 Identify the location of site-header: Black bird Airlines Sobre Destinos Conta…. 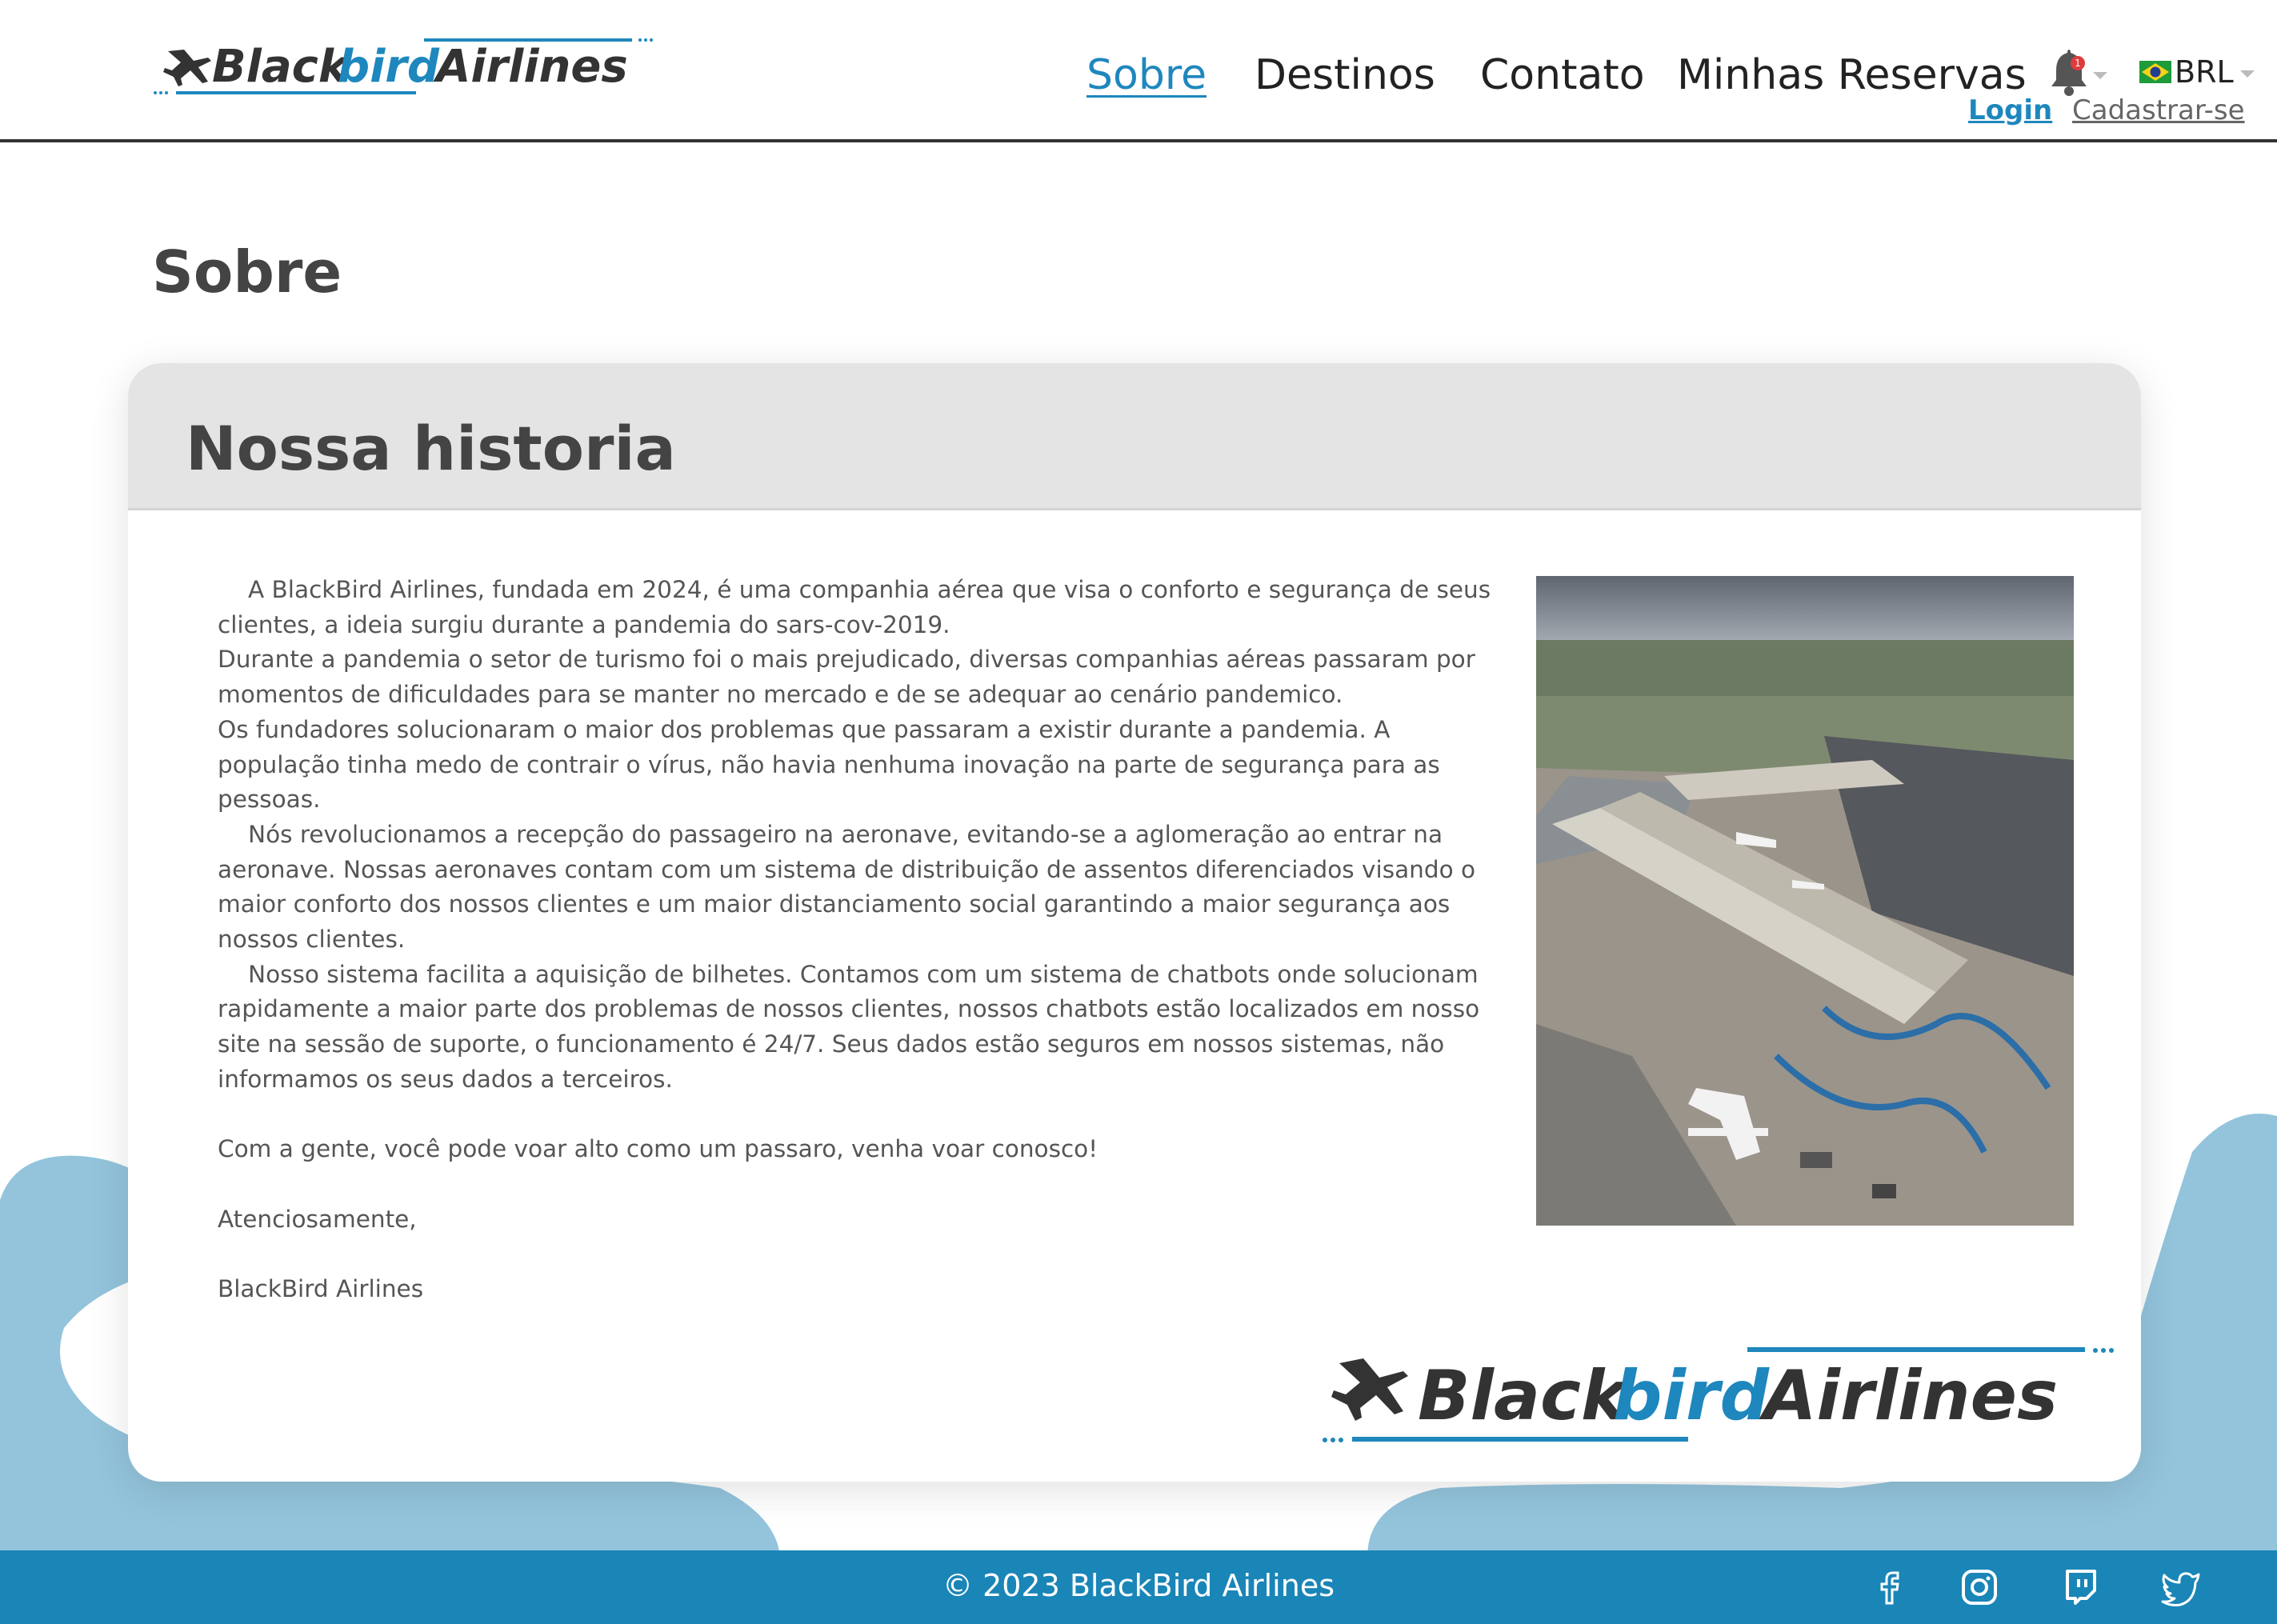
(1138, 71).